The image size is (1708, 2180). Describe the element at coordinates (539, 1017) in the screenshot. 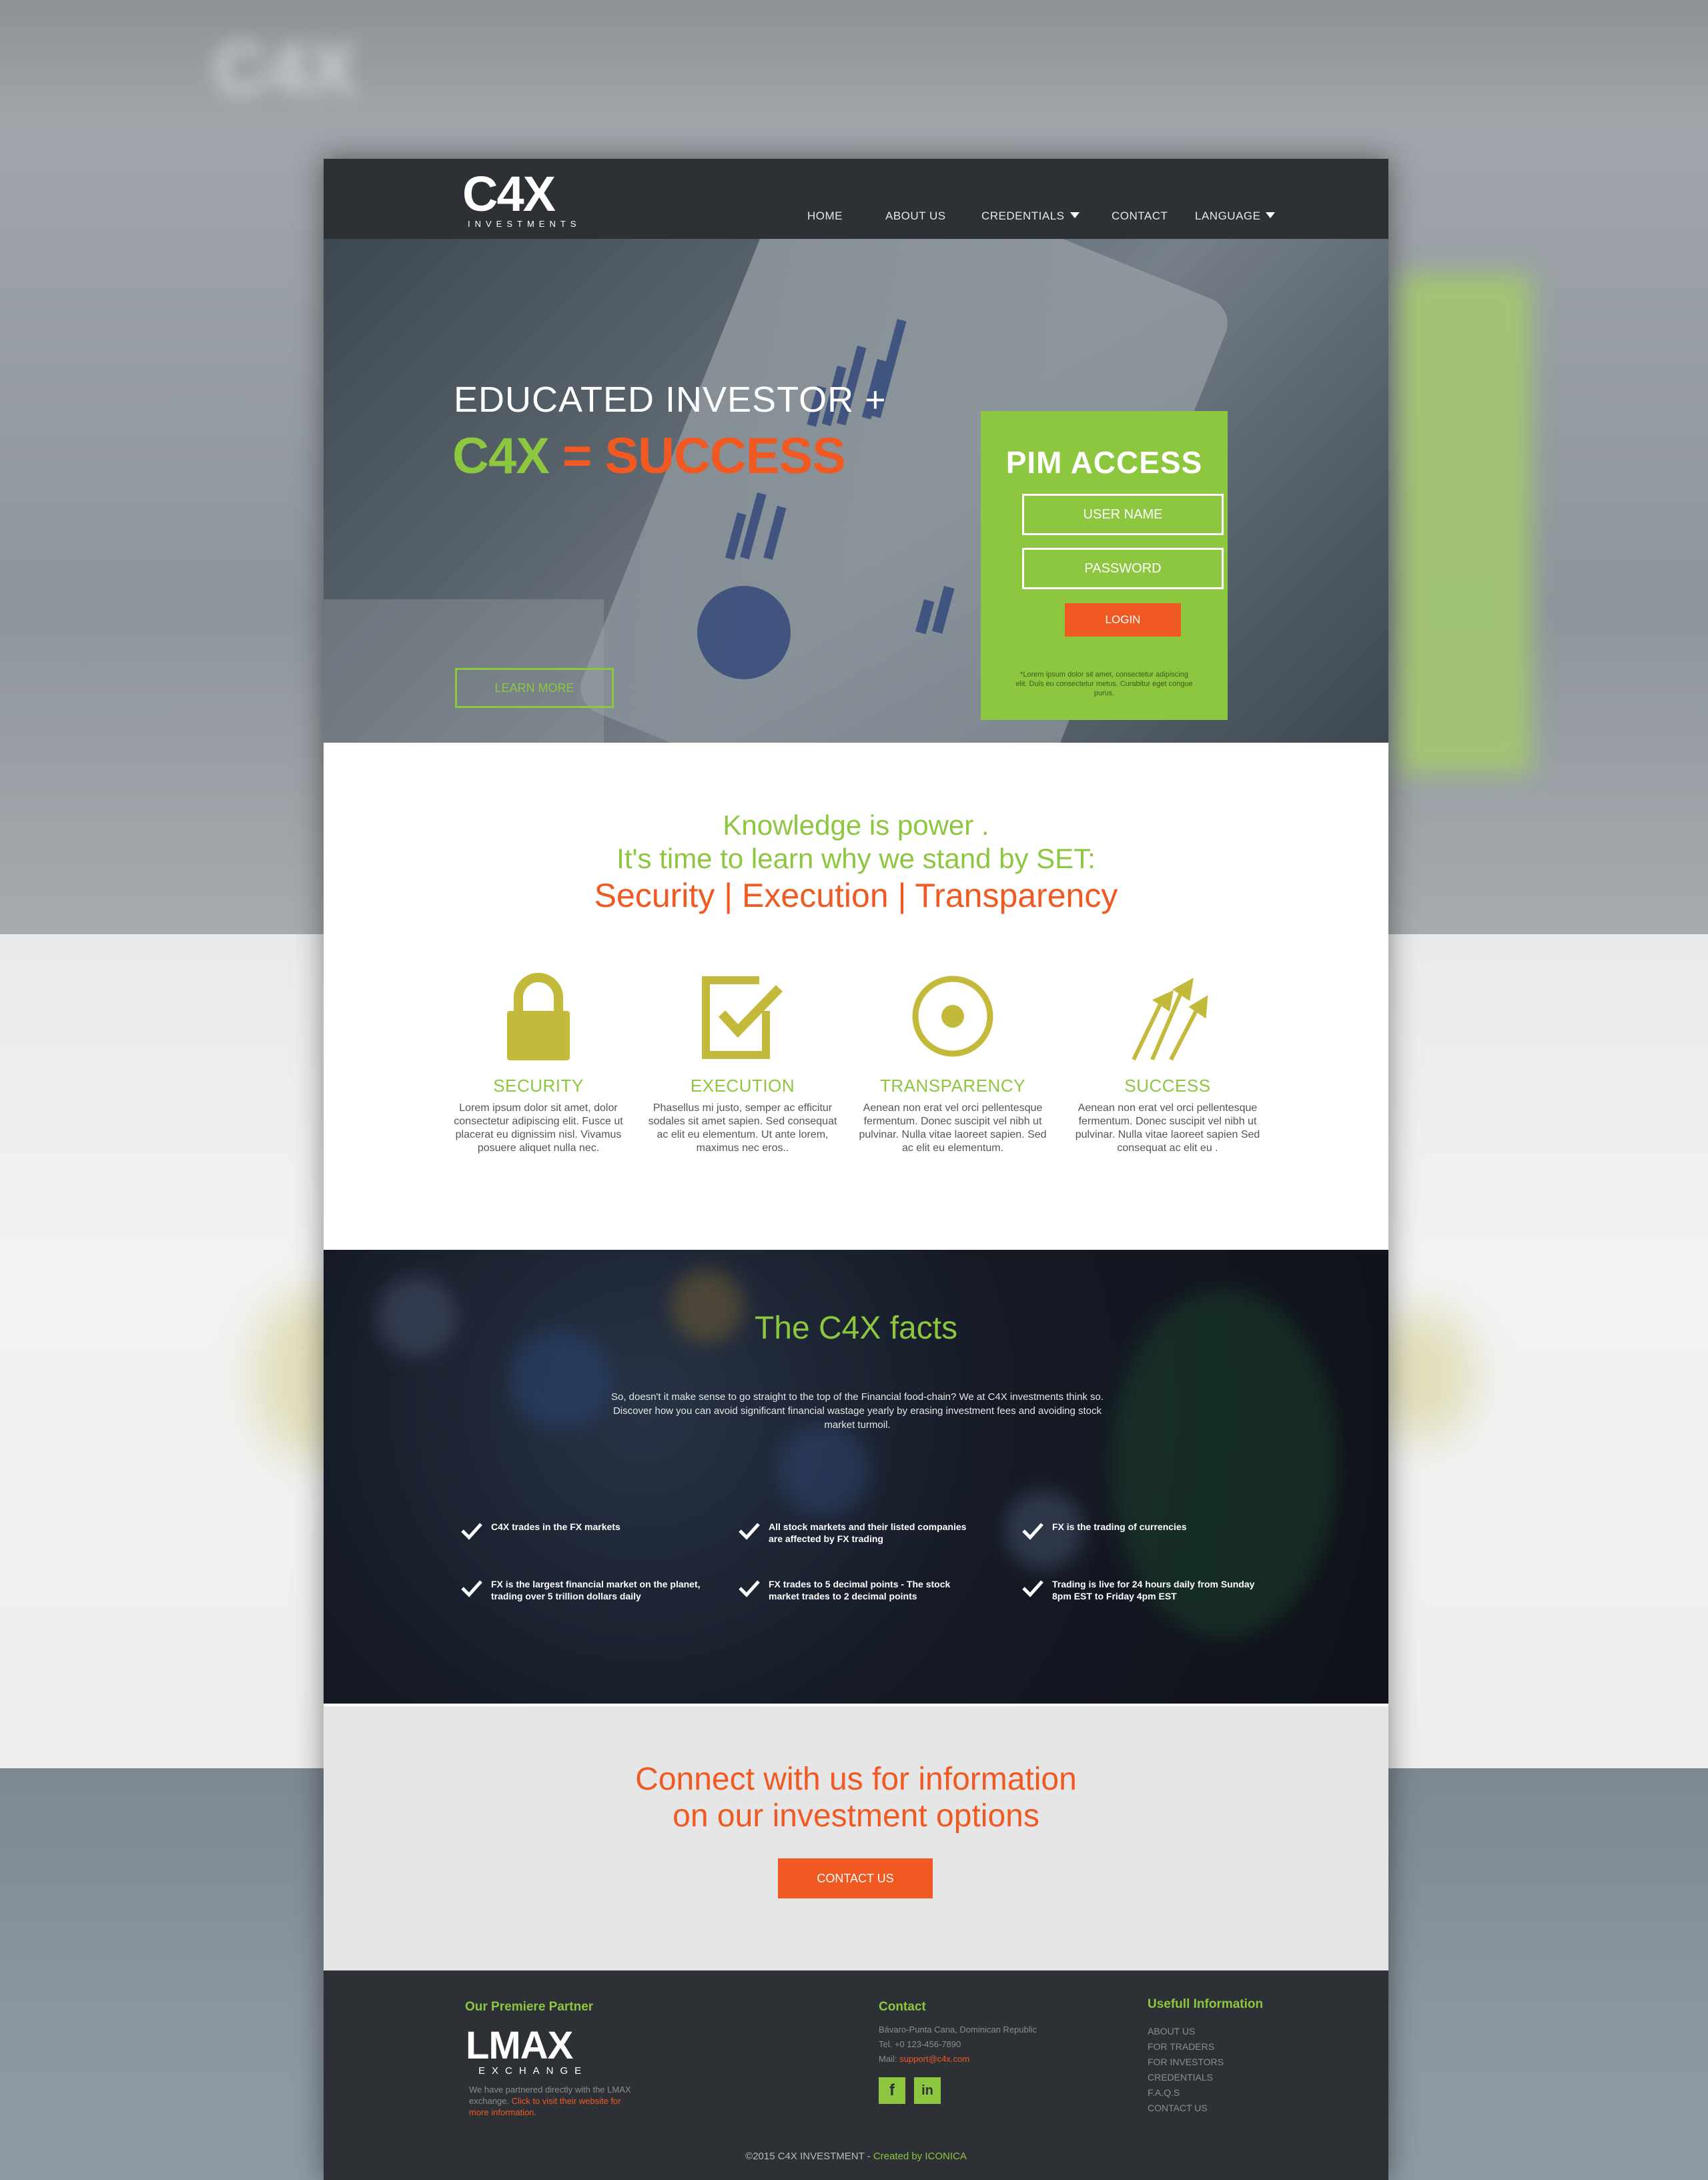

I see `lock-icon` at that location.